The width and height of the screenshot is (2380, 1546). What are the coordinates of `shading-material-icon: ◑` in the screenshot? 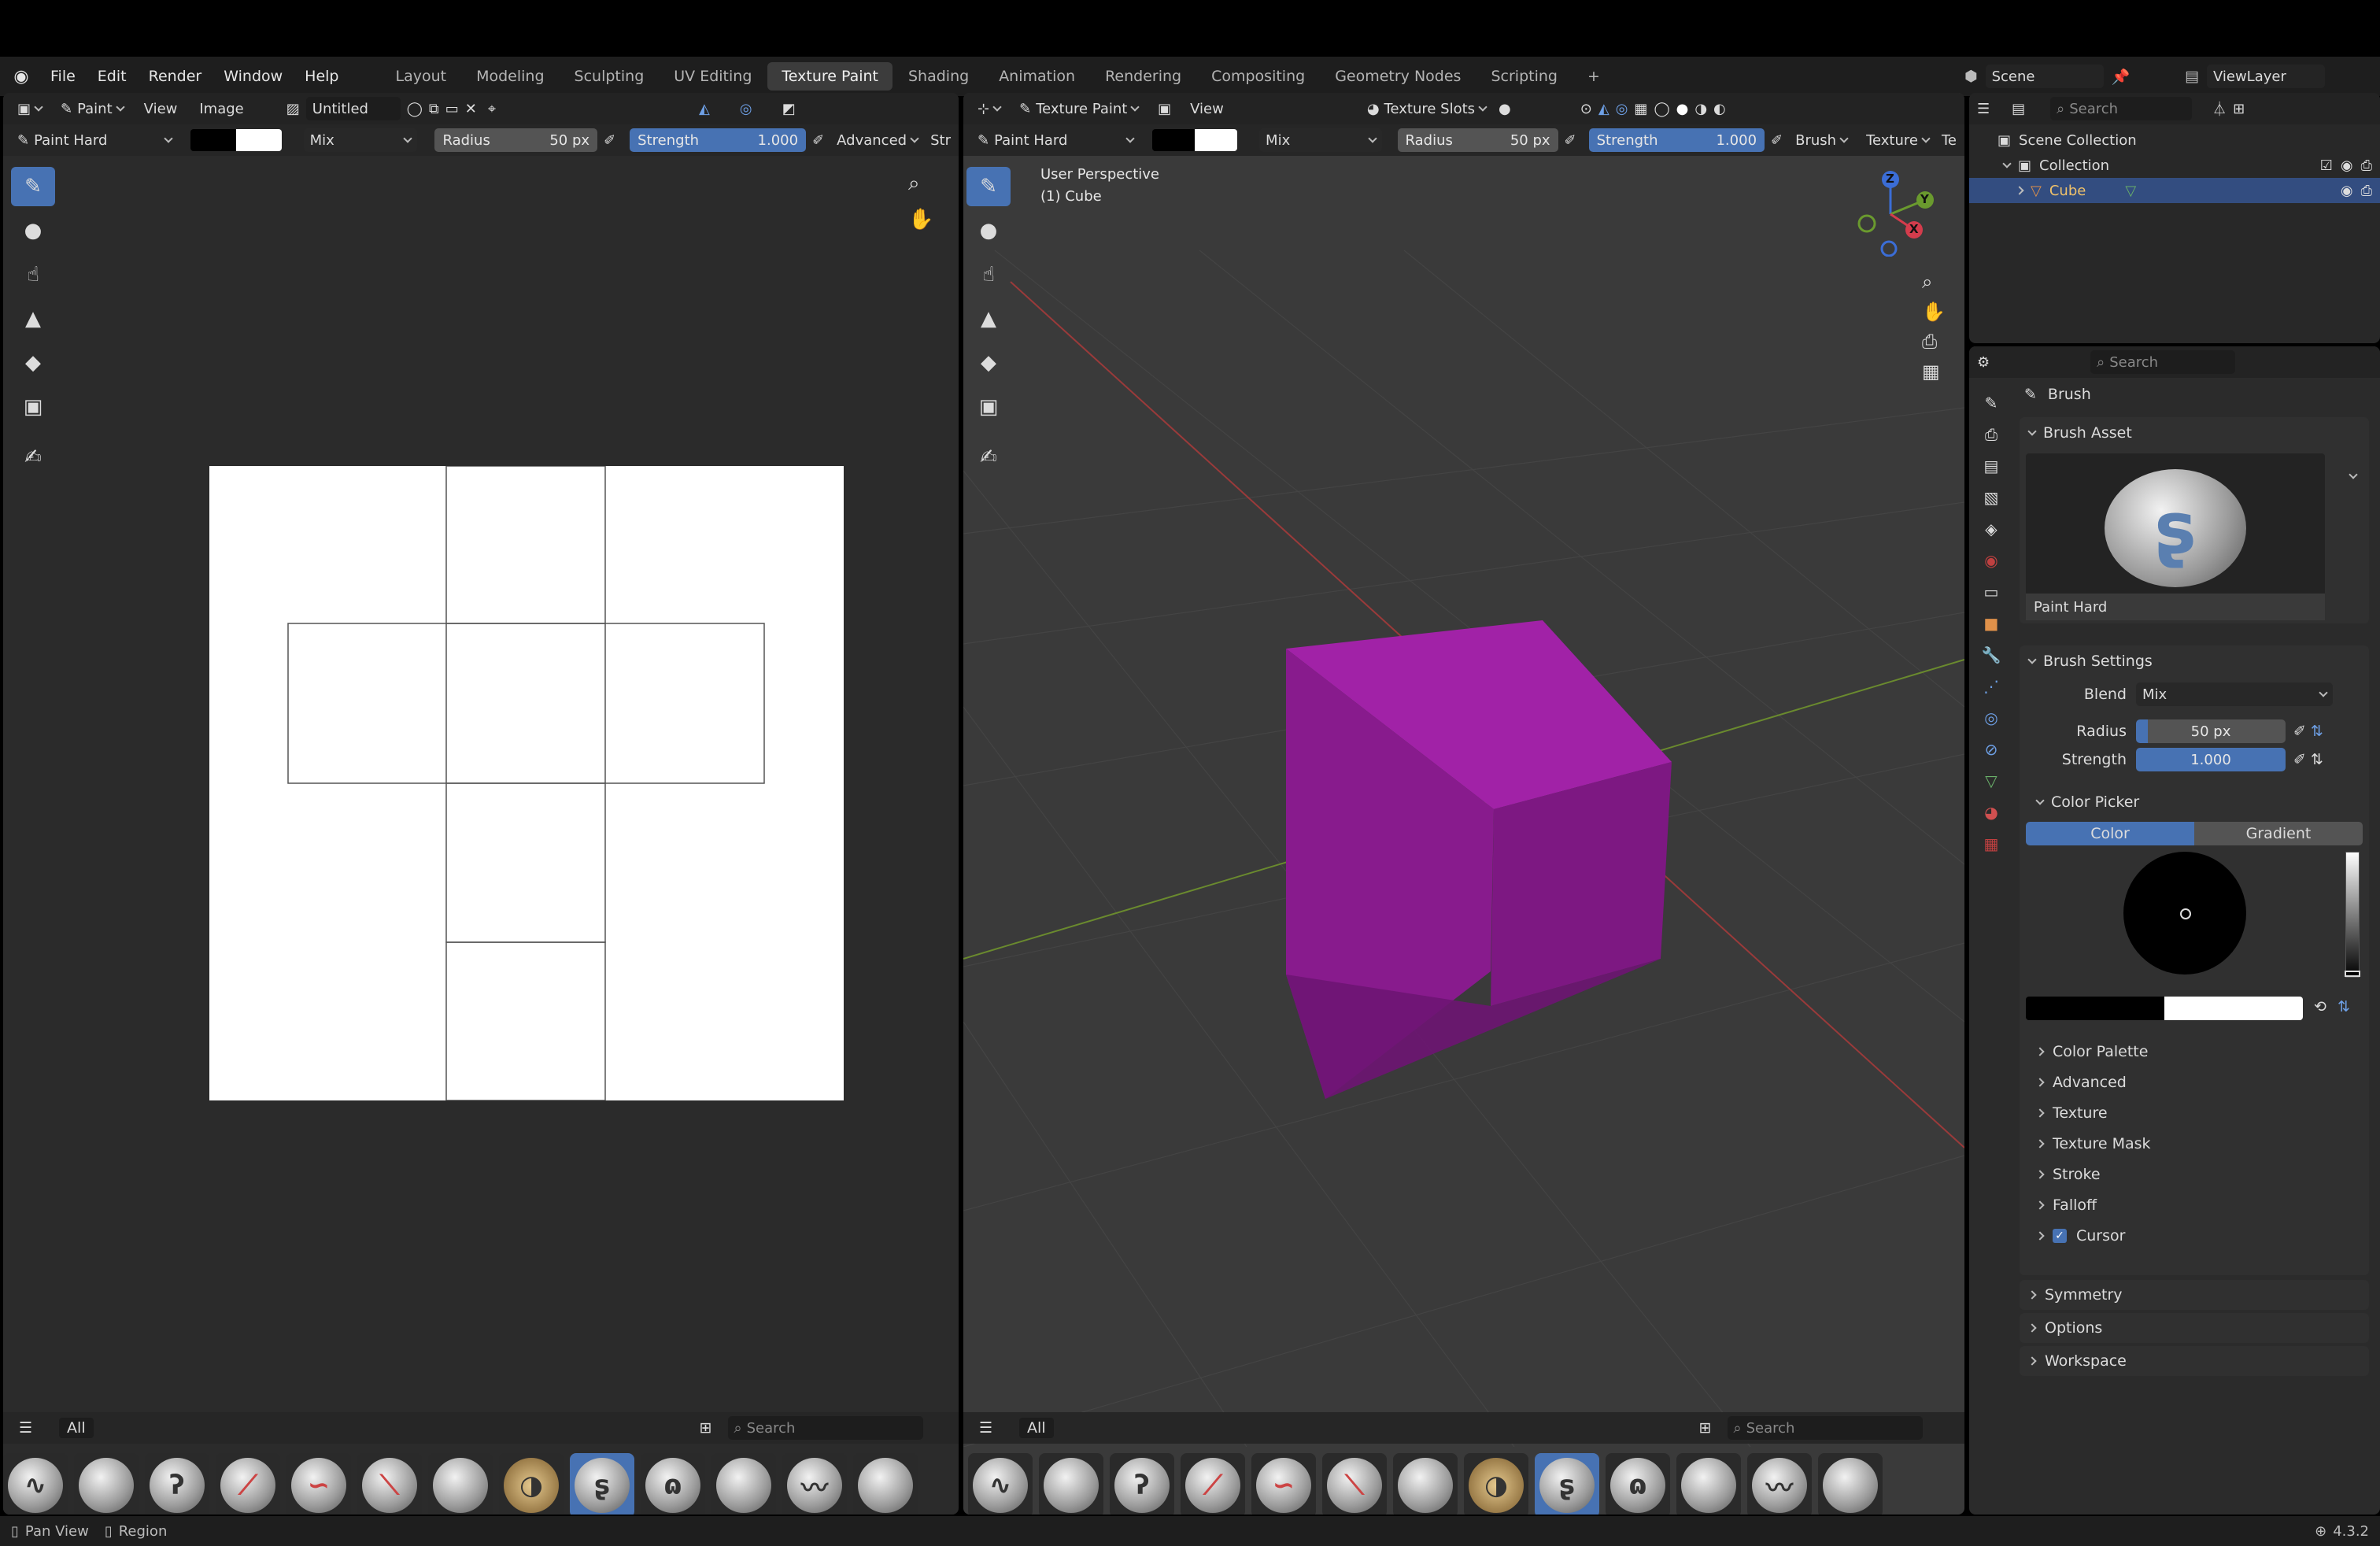 It's located at (1700, 109).